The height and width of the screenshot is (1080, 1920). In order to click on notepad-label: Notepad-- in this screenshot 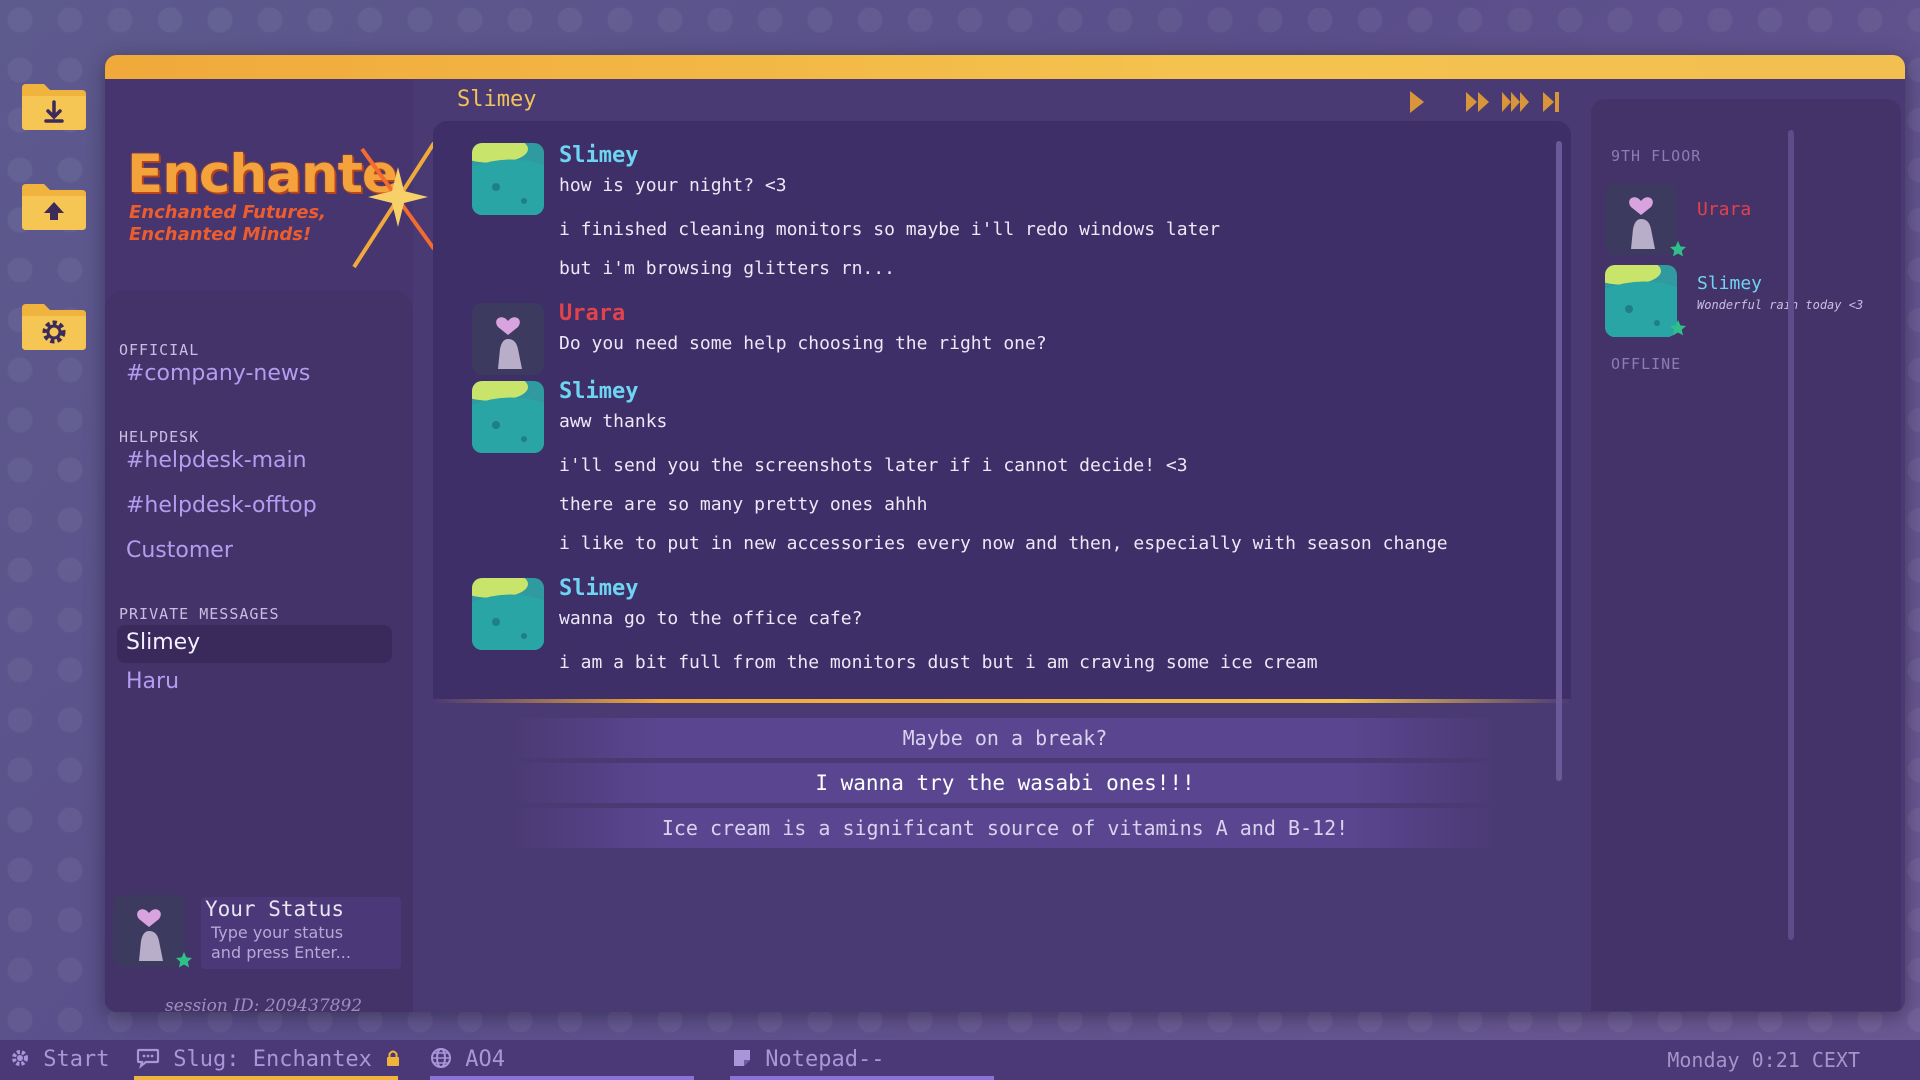, I will do `click(825, 1059)`.